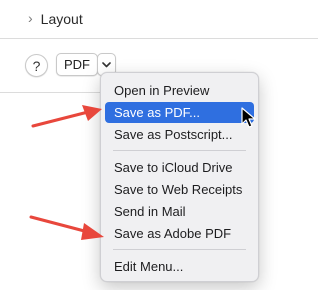 The width and height of the screenshot is (320, 290). I want to click on pdf-button-label: PDF, so click(77, 64).